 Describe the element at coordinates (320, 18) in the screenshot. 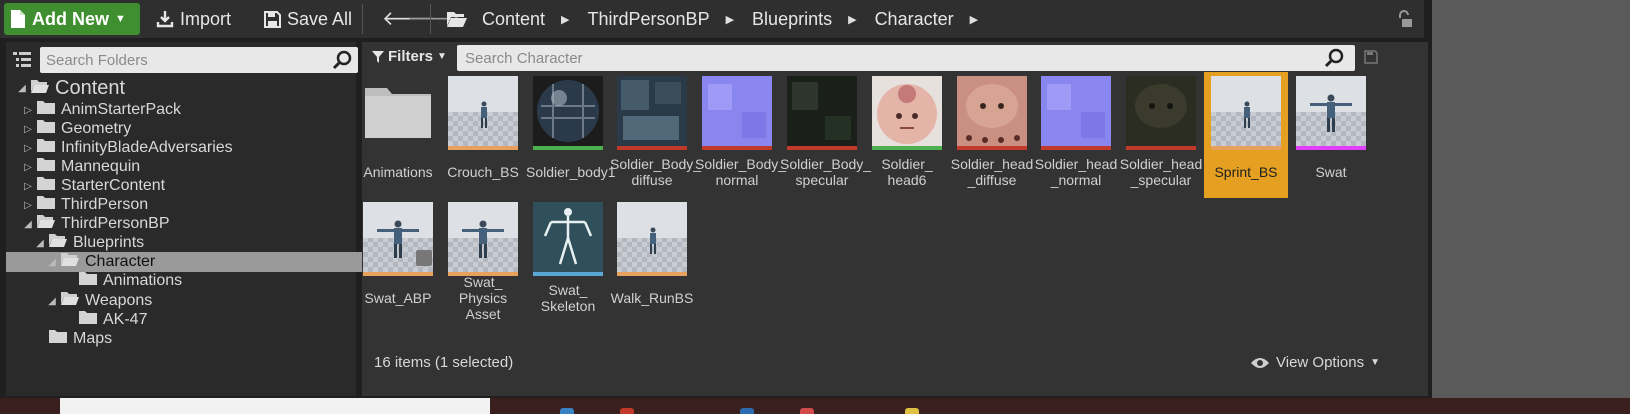

I see `save-all-label: Save All` at that location.